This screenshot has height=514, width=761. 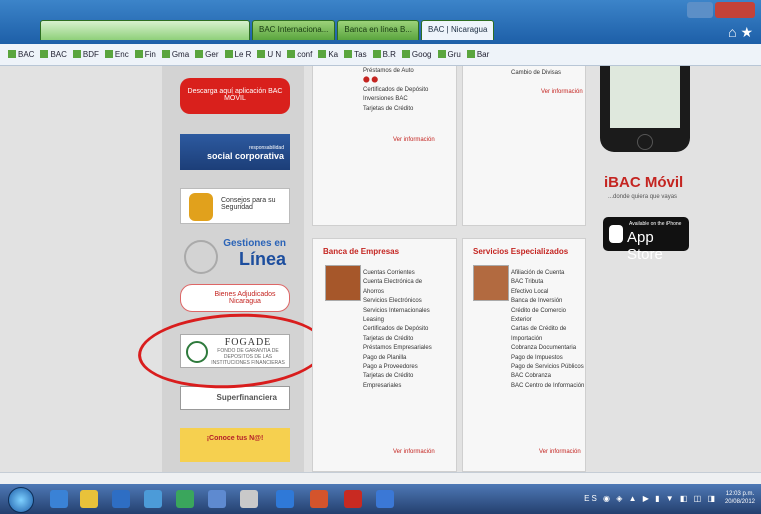 I want to click on favorite-link: Gru, so click(x=449, y=54).